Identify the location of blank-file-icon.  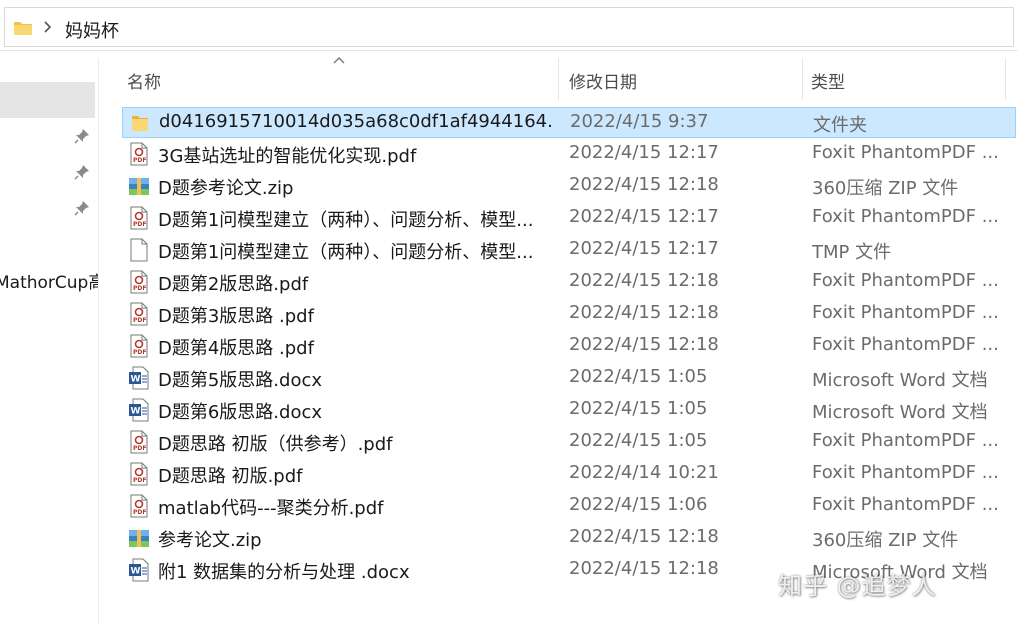
(139, 250).